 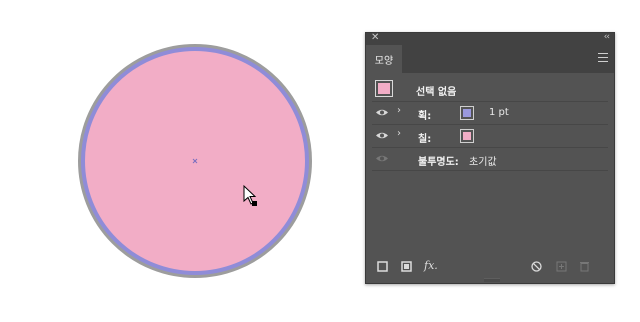 I want to click on resize-grip, so click(x=492, y=280).